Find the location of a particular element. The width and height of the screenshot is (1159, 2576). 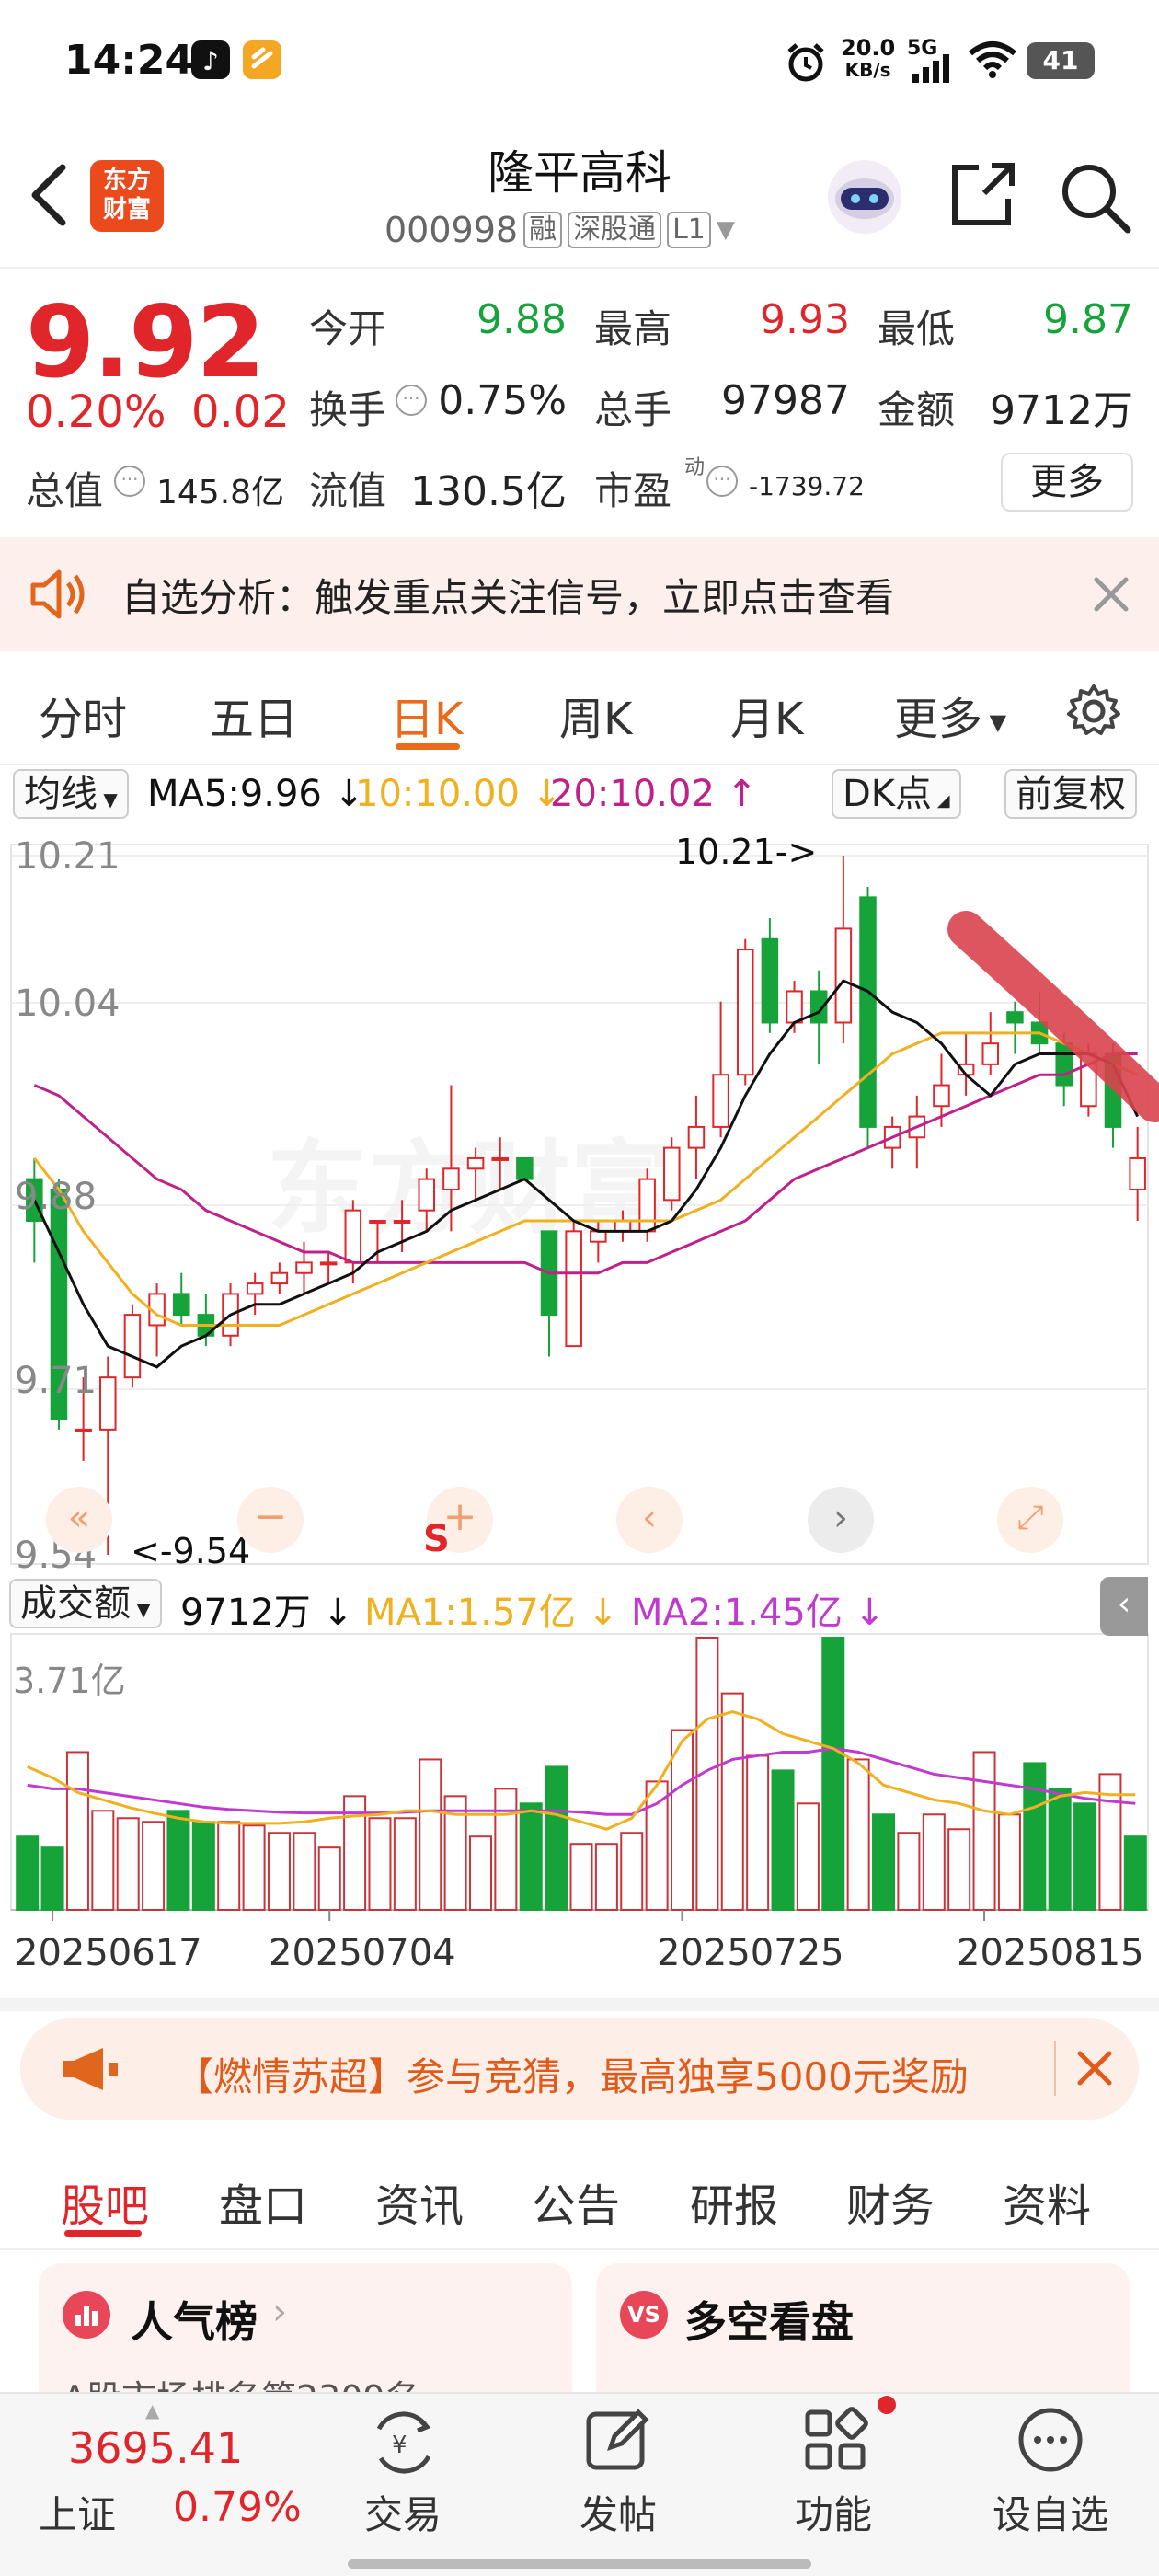

price-tick-label: 10.04 is located at coordinates (67, 1004).